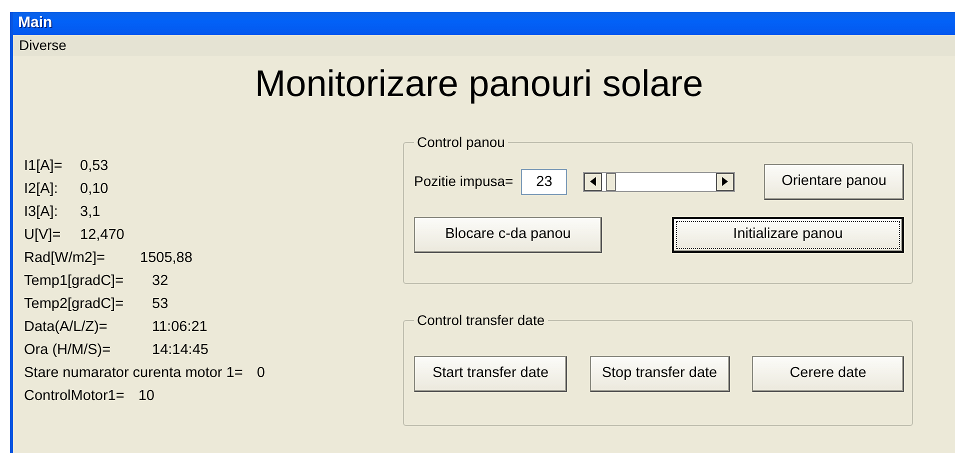  I want to click on reading-value: 53, so click(160, 304).